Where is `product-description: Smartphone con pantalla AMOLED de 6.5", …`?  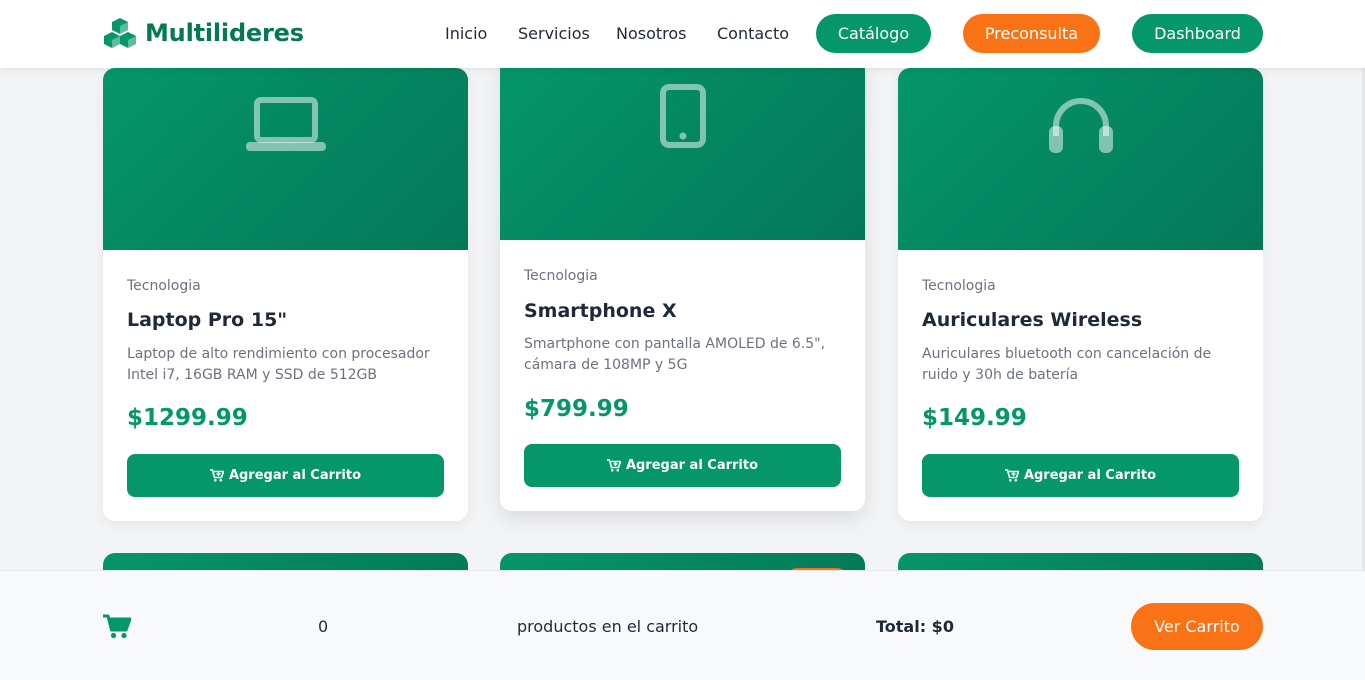 product-description: Smartphone con pantalla AMOLED de 6.5", … is located at coordinates (675, 354).